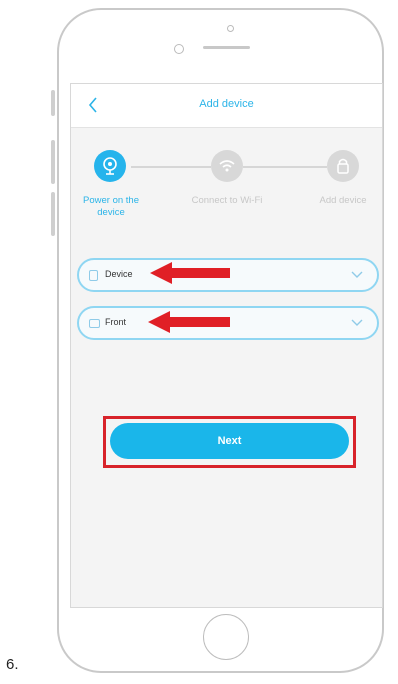 The image size is (398, 684). Describe the element at coordinates (53, 214) in the screenshot. I see `phone-volume-down-button` at that location.